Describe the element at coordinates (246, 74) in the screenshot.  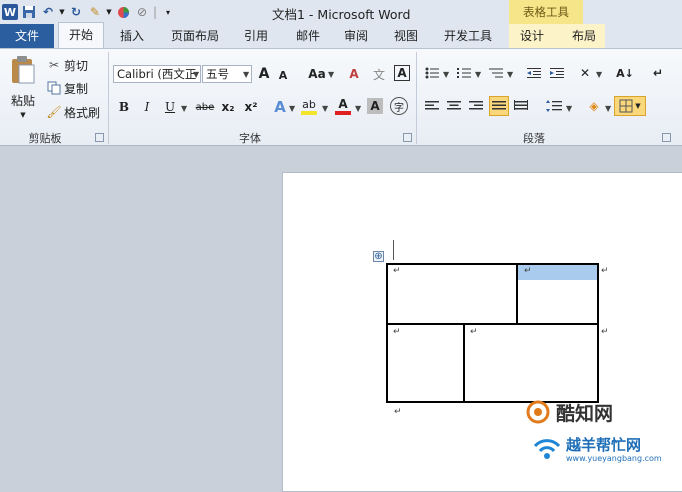
I see `font-size-dropdown-icon: ▼` at that location.